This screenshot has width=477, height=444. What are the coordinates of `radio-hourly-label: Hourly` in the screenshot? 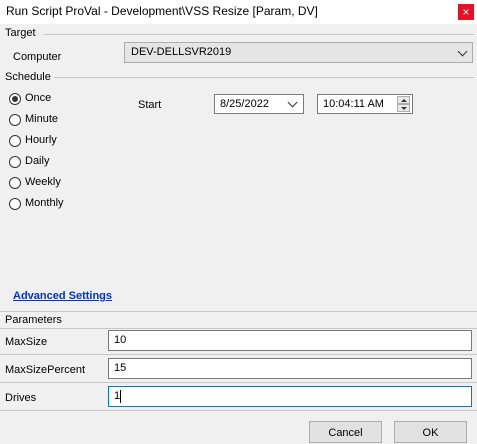 It's located at (41, 140).